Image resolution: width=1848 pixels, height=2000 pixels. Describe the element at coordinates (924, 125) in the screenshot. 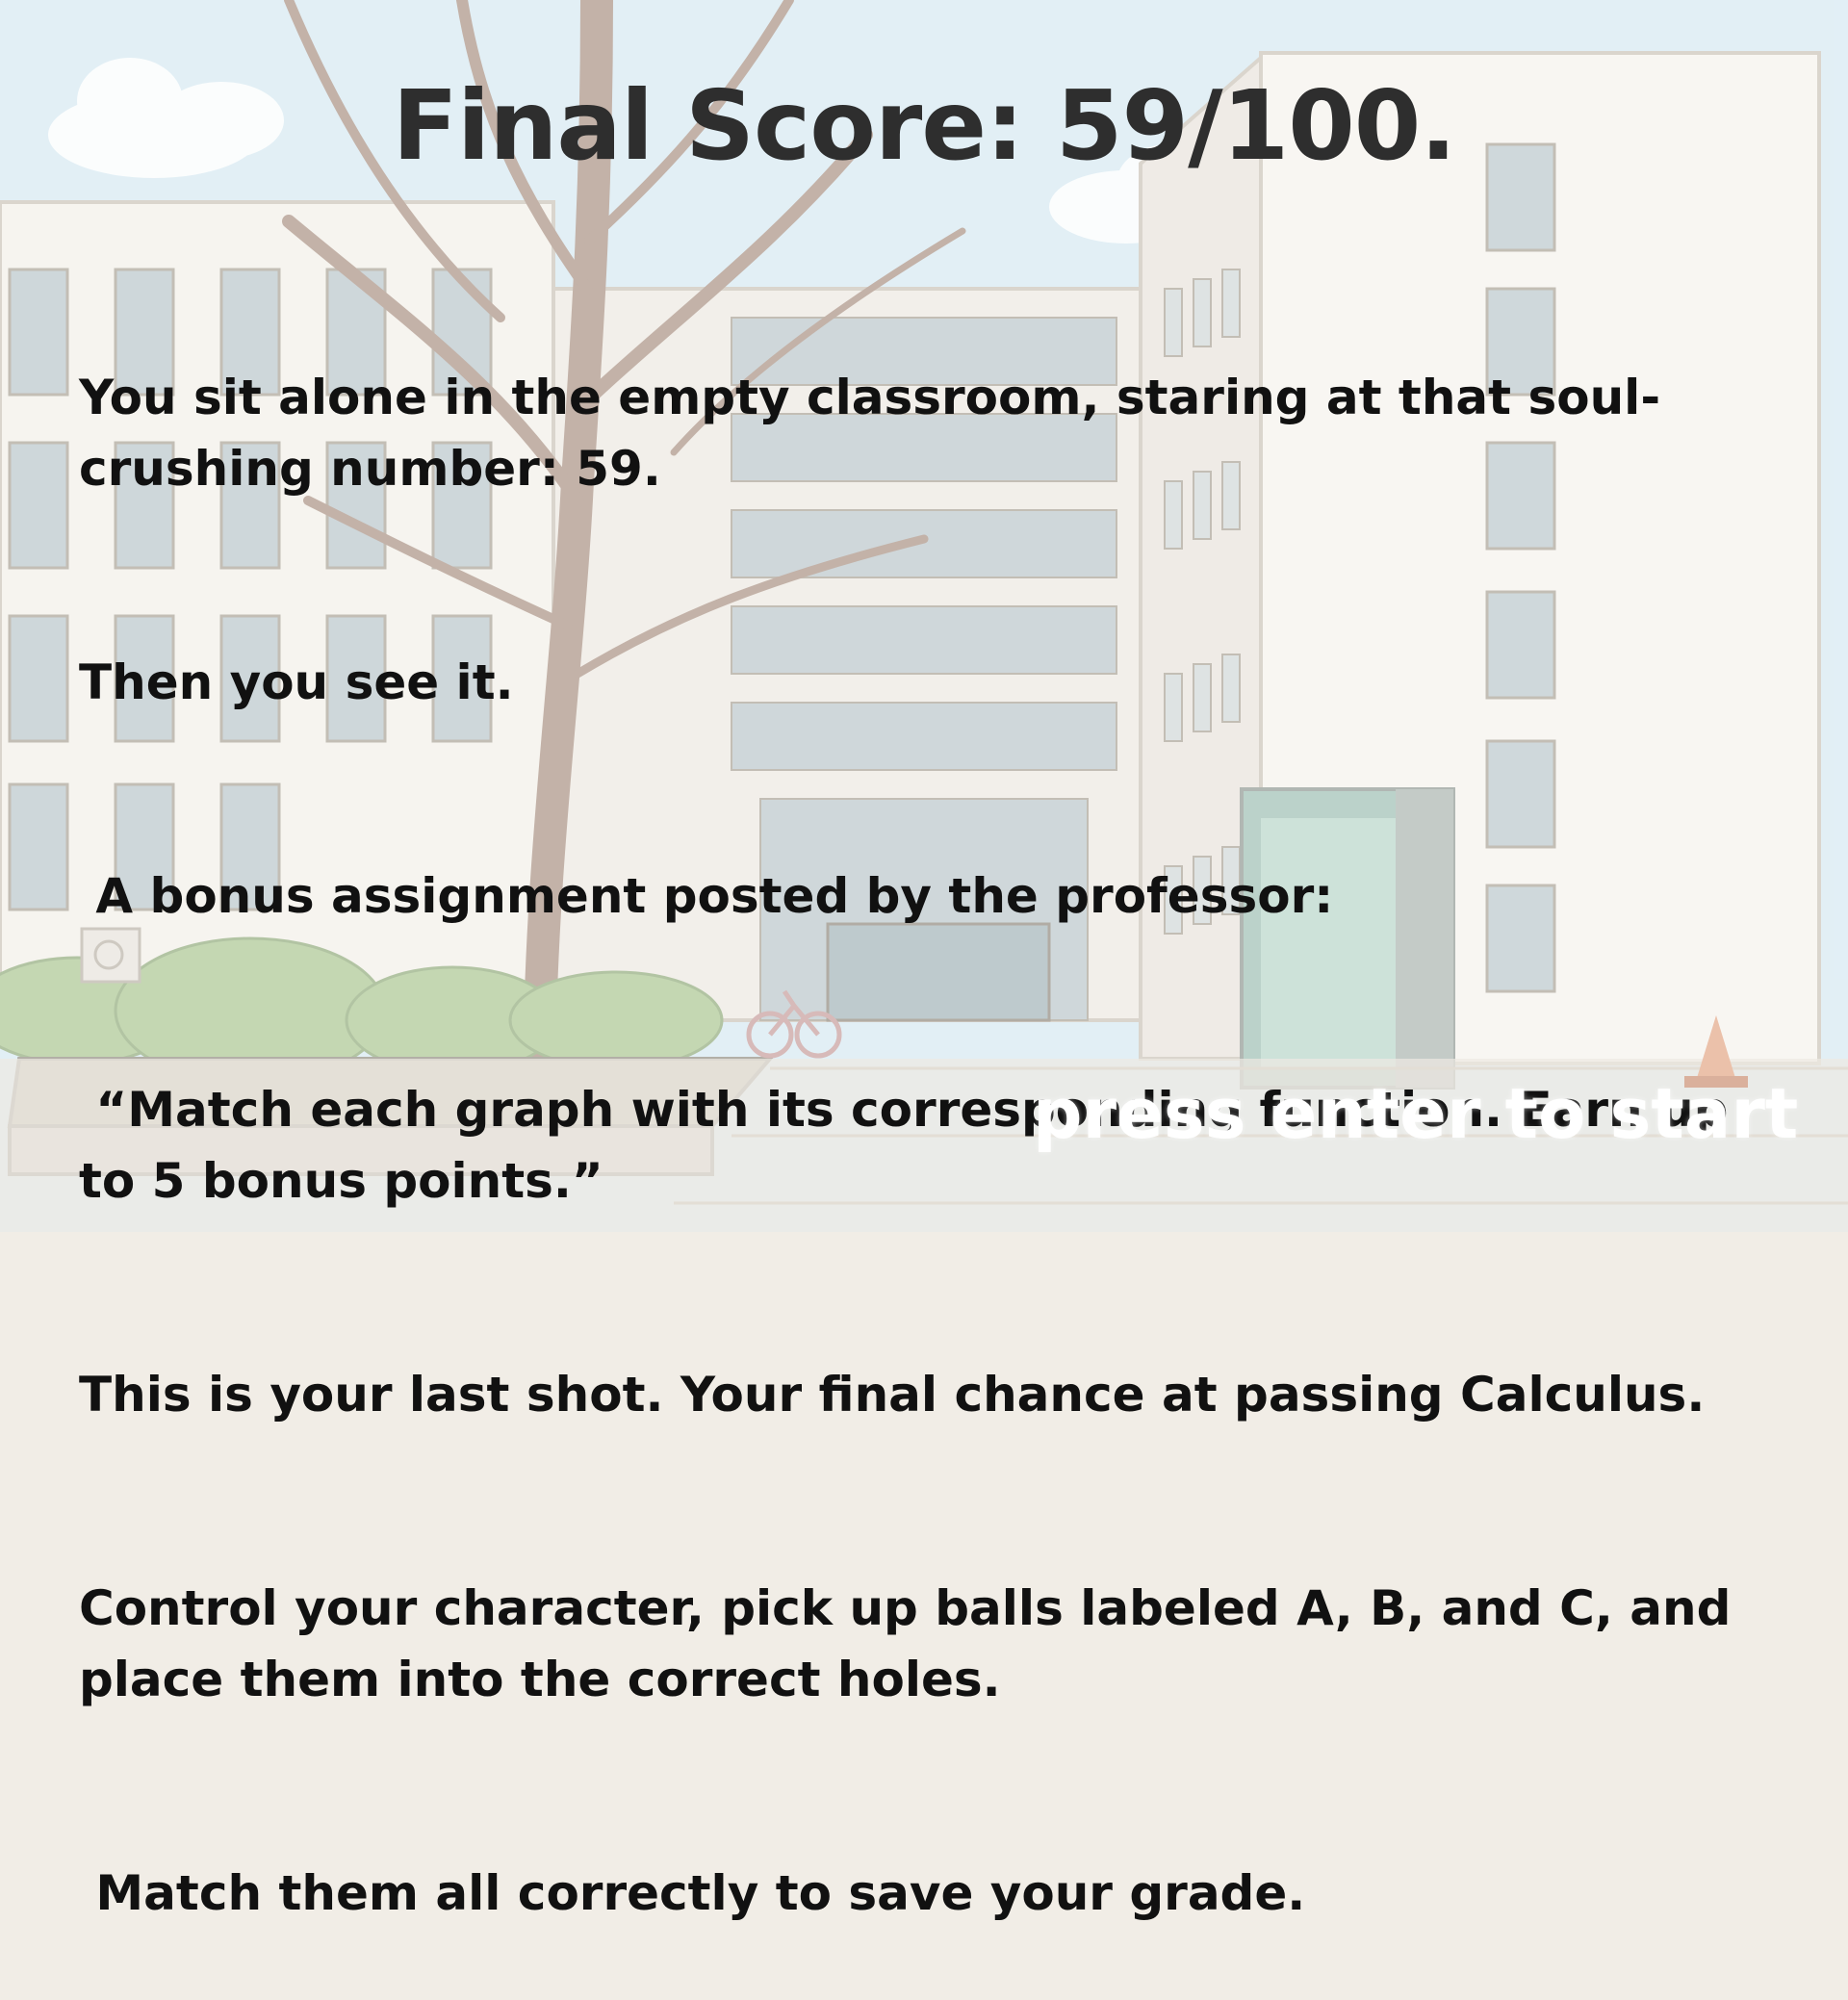

I see `final-score-title: Final Score: 59/100.` at that location.